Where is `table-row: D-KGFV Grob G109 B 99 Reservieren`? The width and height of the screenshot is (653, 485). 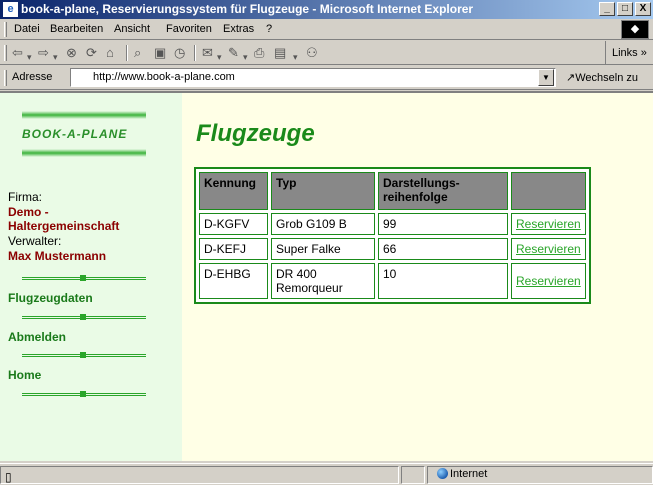 table-row: D-KGFV Grob G109 B 99 Reservieren is located at coordinates (392, 224).